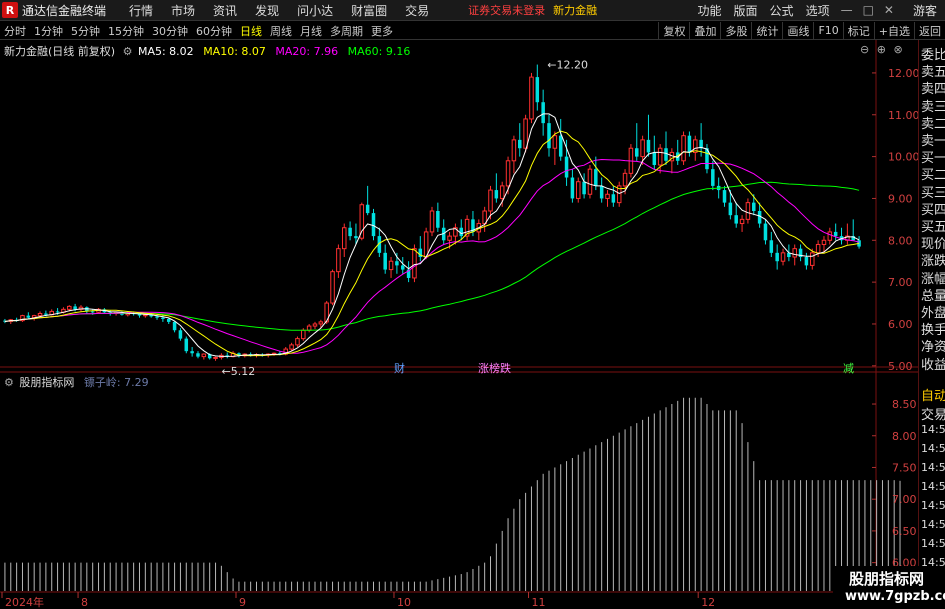 The height and width of the screenshot is (609, 945). What do you see at coordinates (881, 49) in the screenshot?
I see `zoom-in-icon: ⊕` at bounding box center [881, 49].